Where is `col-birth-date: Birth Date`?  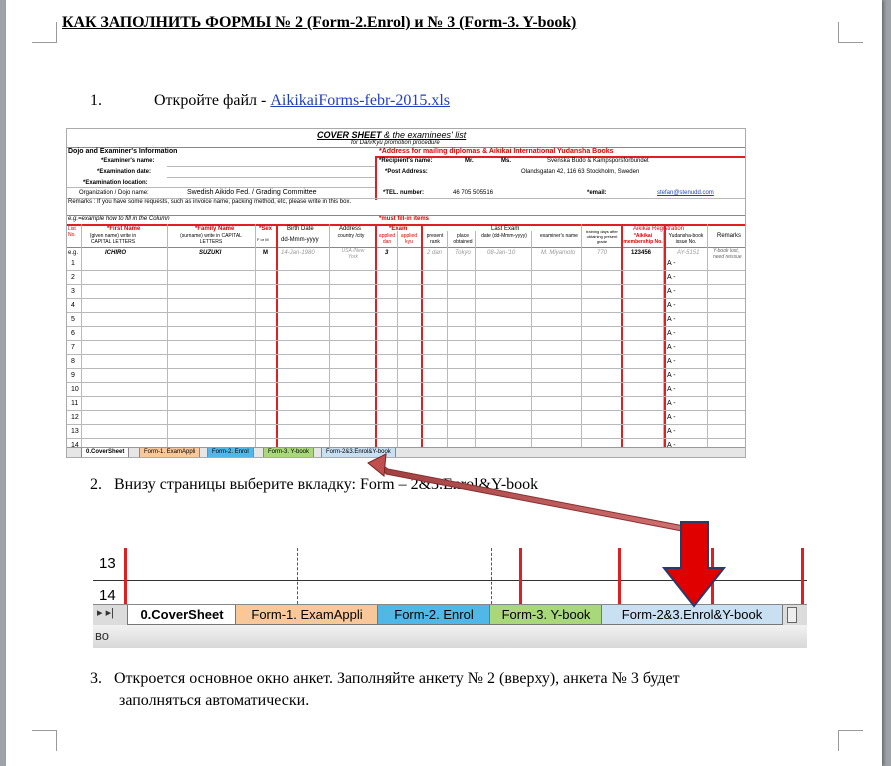 col-birth-date: Birth Date is located at coordinates (300, 229).